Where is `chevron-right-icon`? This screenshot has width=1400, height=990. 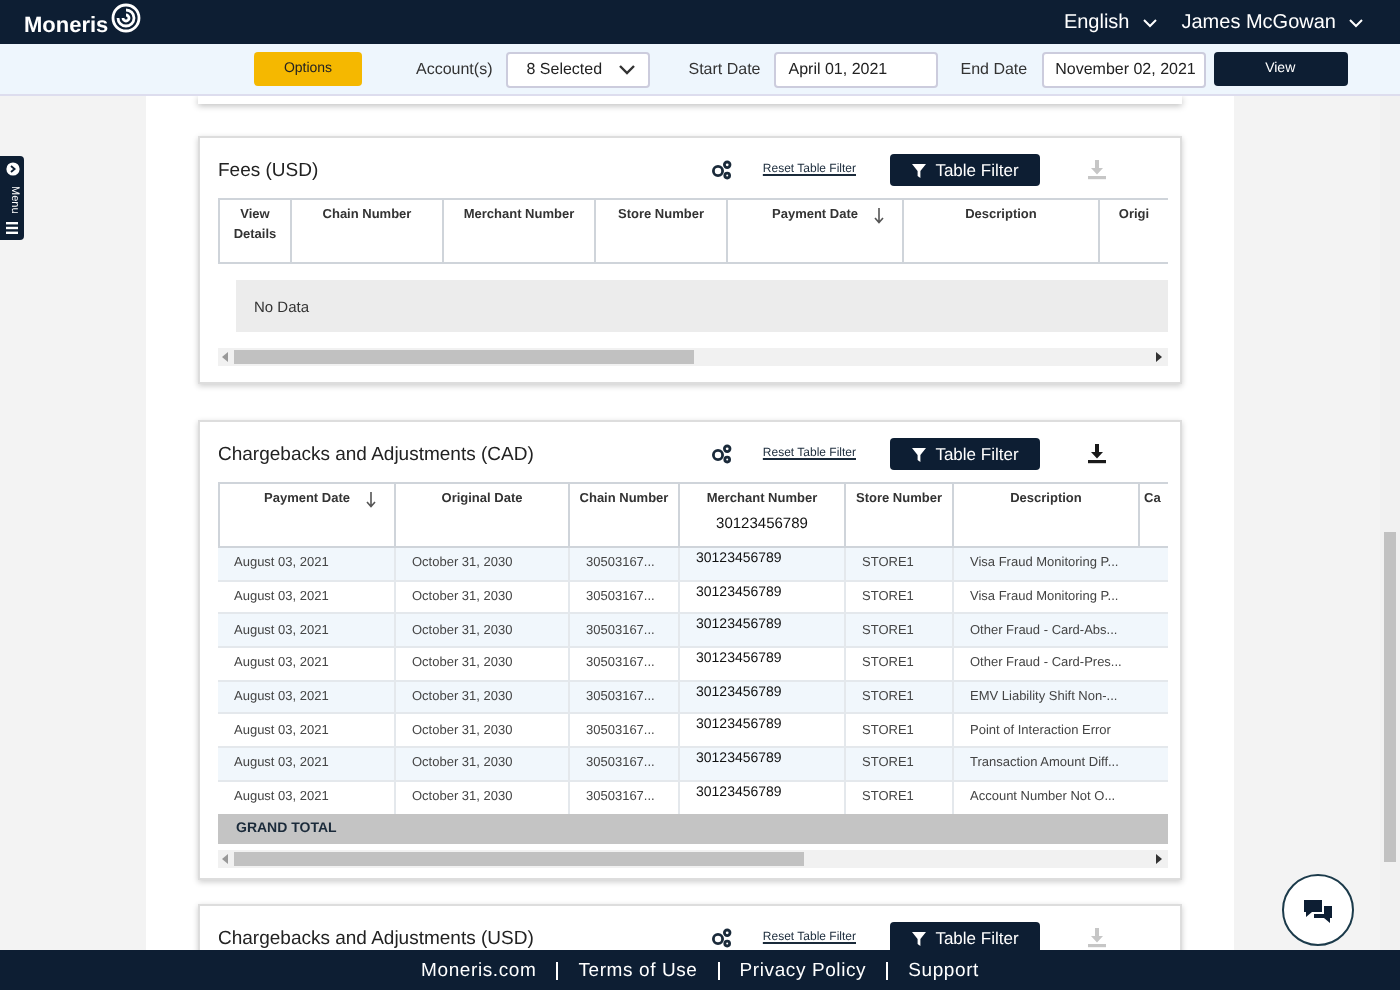
chevron-right-icon is located at coordinates (12, 169).